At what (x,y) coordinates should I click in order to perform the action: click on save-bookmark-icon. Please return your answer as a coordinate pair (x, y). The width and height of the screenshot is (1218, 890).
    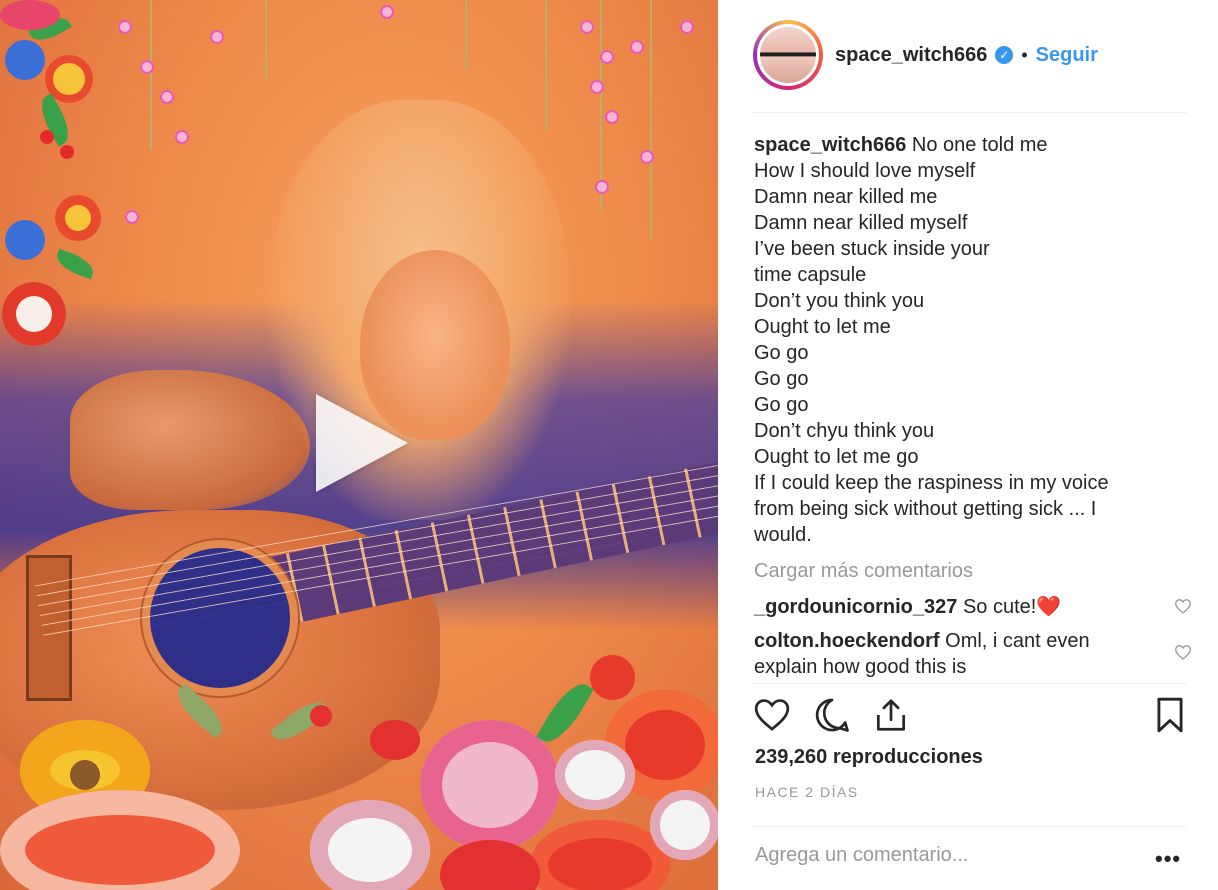
    Looking at the image, I should click on (1170, 715).